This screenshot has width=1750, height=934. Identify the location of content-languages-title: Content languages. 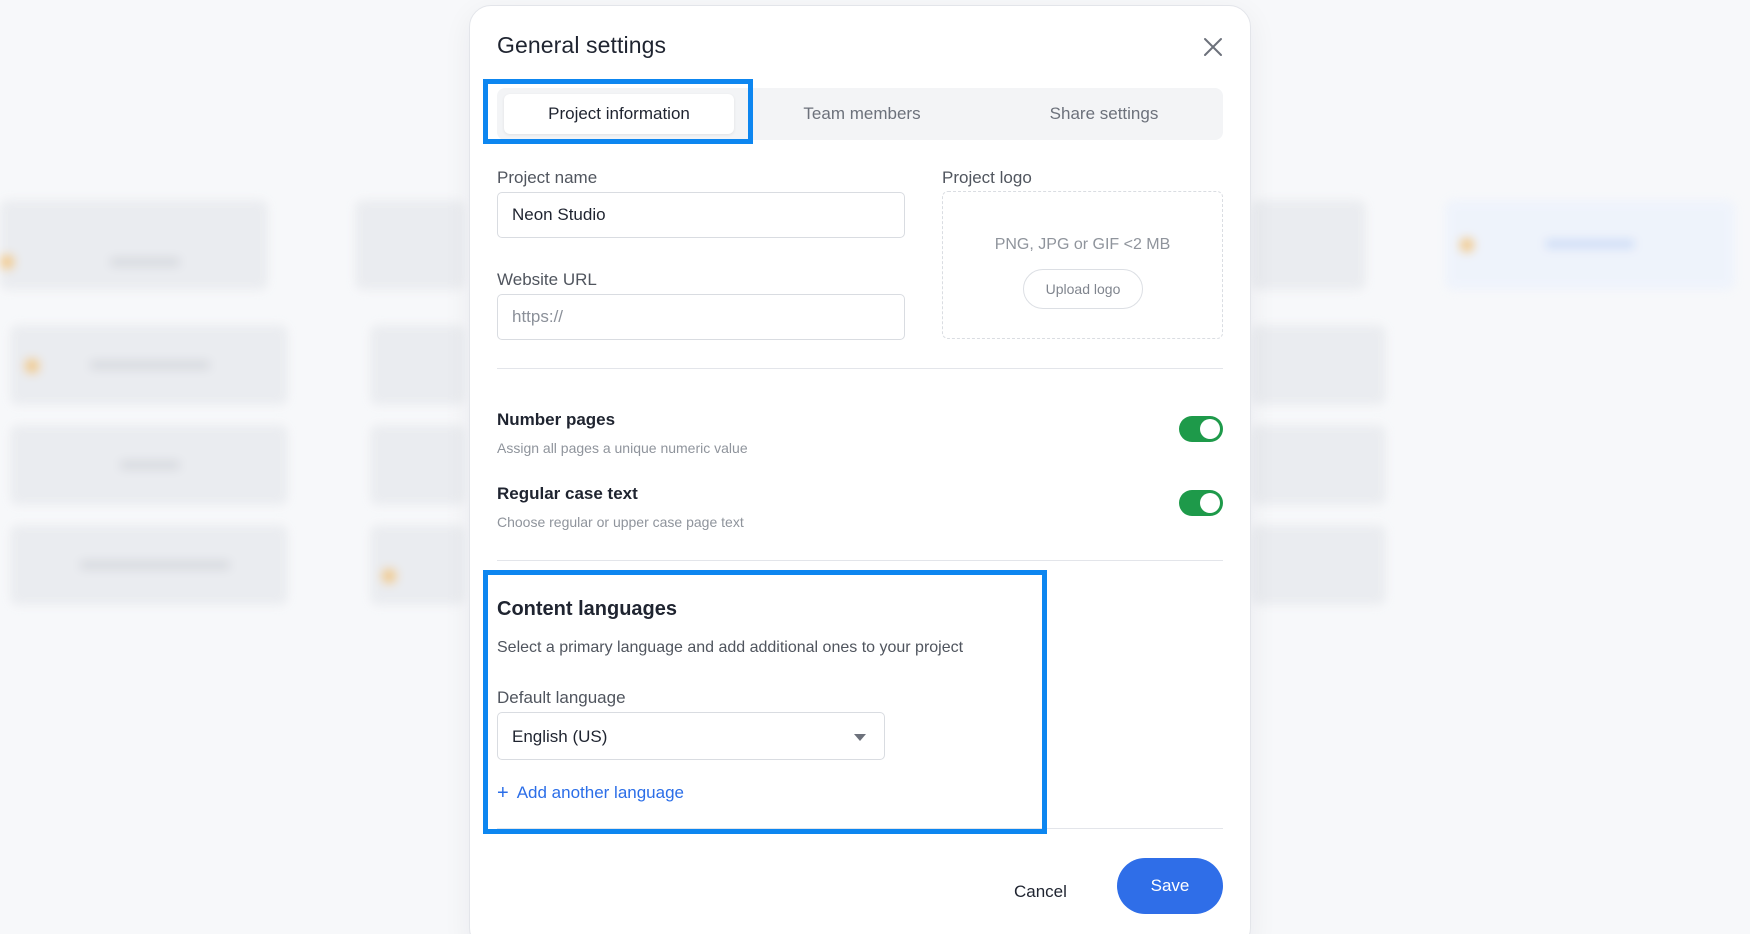
(587, 609).